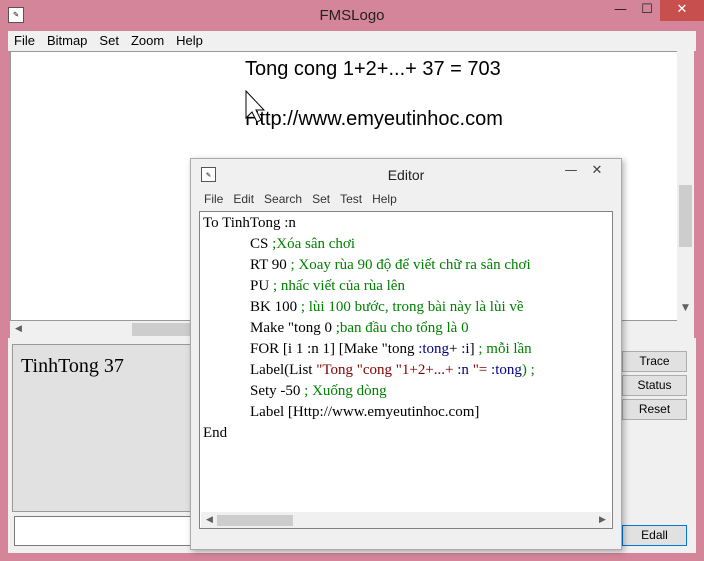 The width and height of the screenshot is (704, 561). What do you see at coordinates (24, 39) in the screenshot?
I see `menu-file: File` at bounding box center [24, 39].